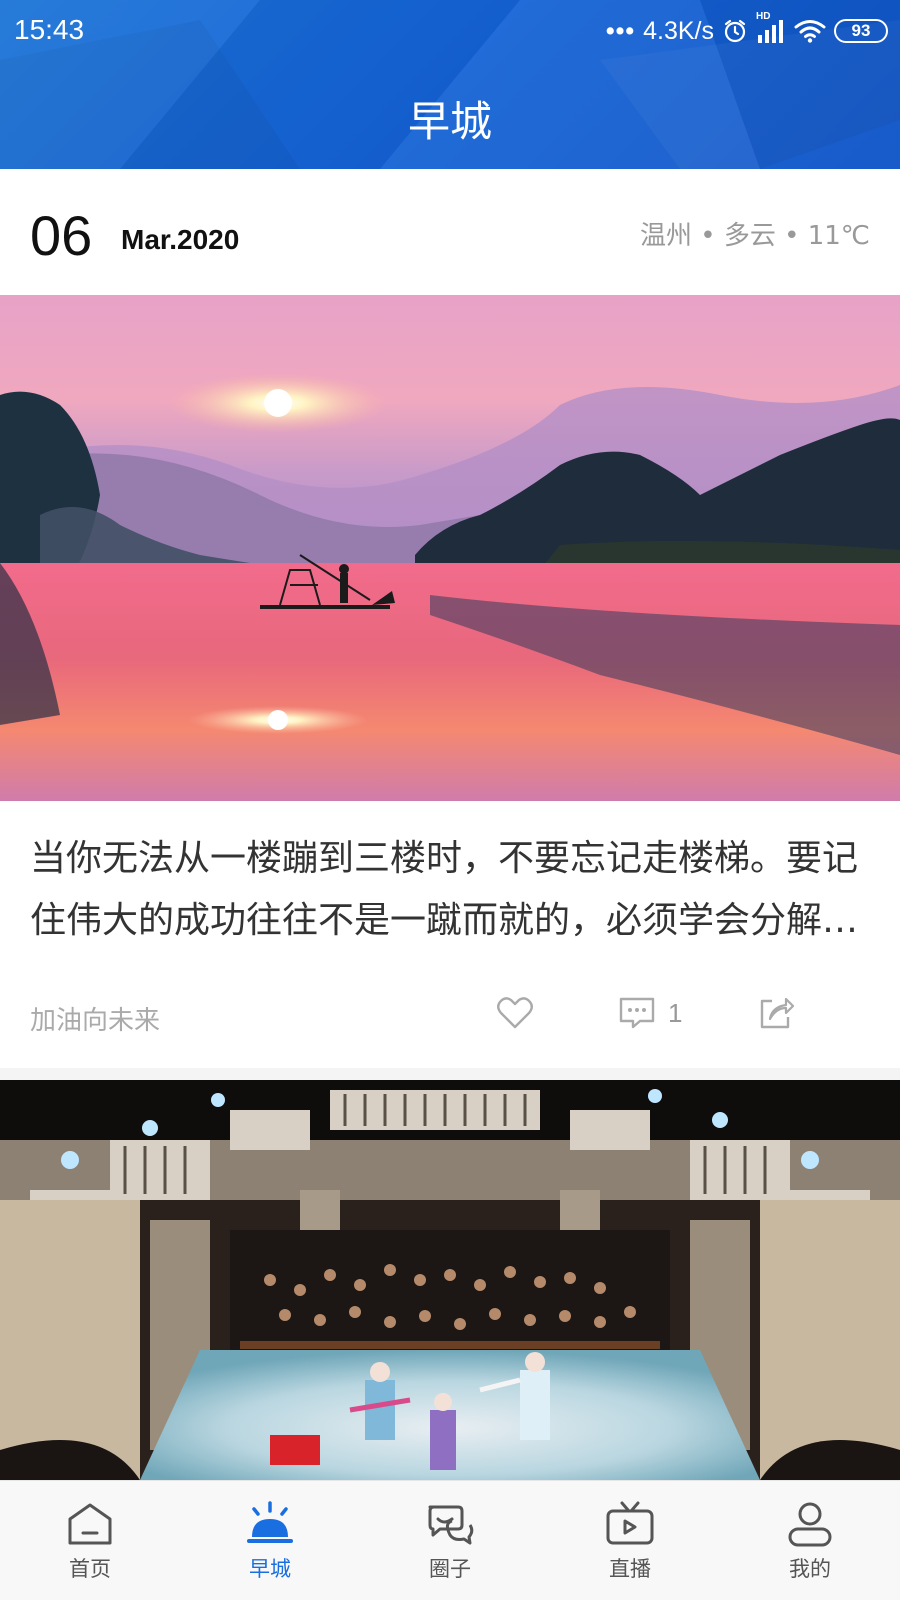  Describe the element at coordinates (450, 1074) in the screenshot. I see `card-separator` at that location.